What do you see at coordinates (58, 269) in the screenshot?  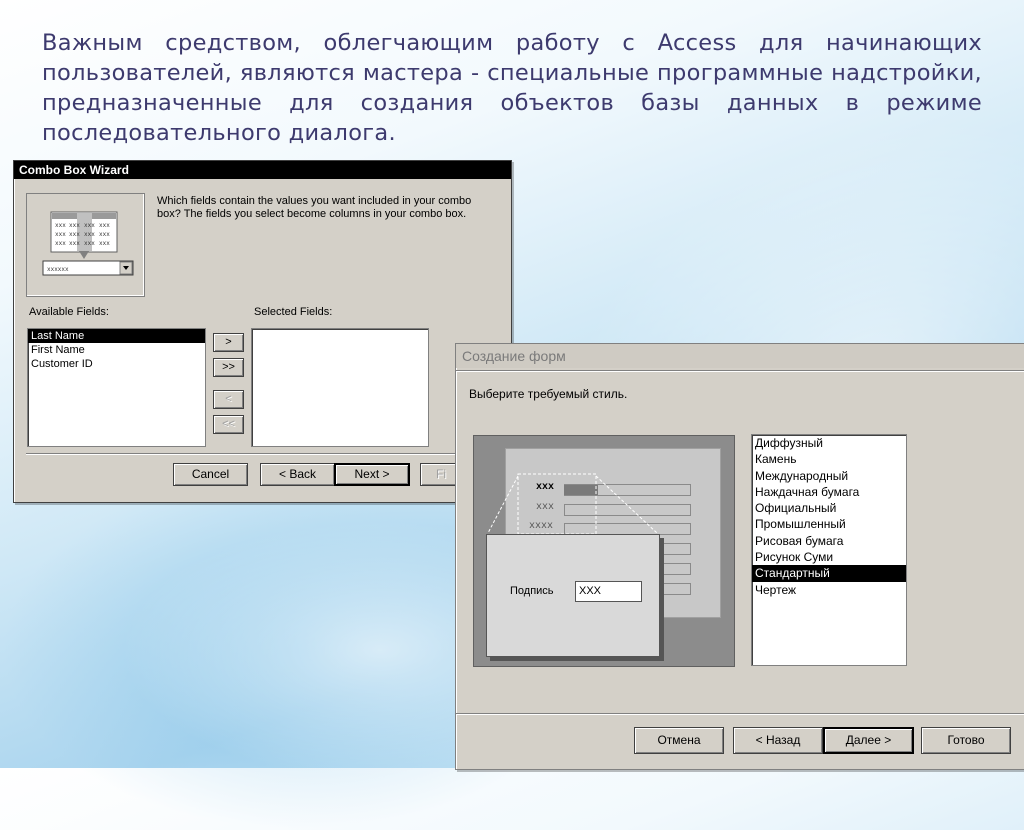 I see `ill-combo-text: xxxxxx` at bounding box center [58, 269].